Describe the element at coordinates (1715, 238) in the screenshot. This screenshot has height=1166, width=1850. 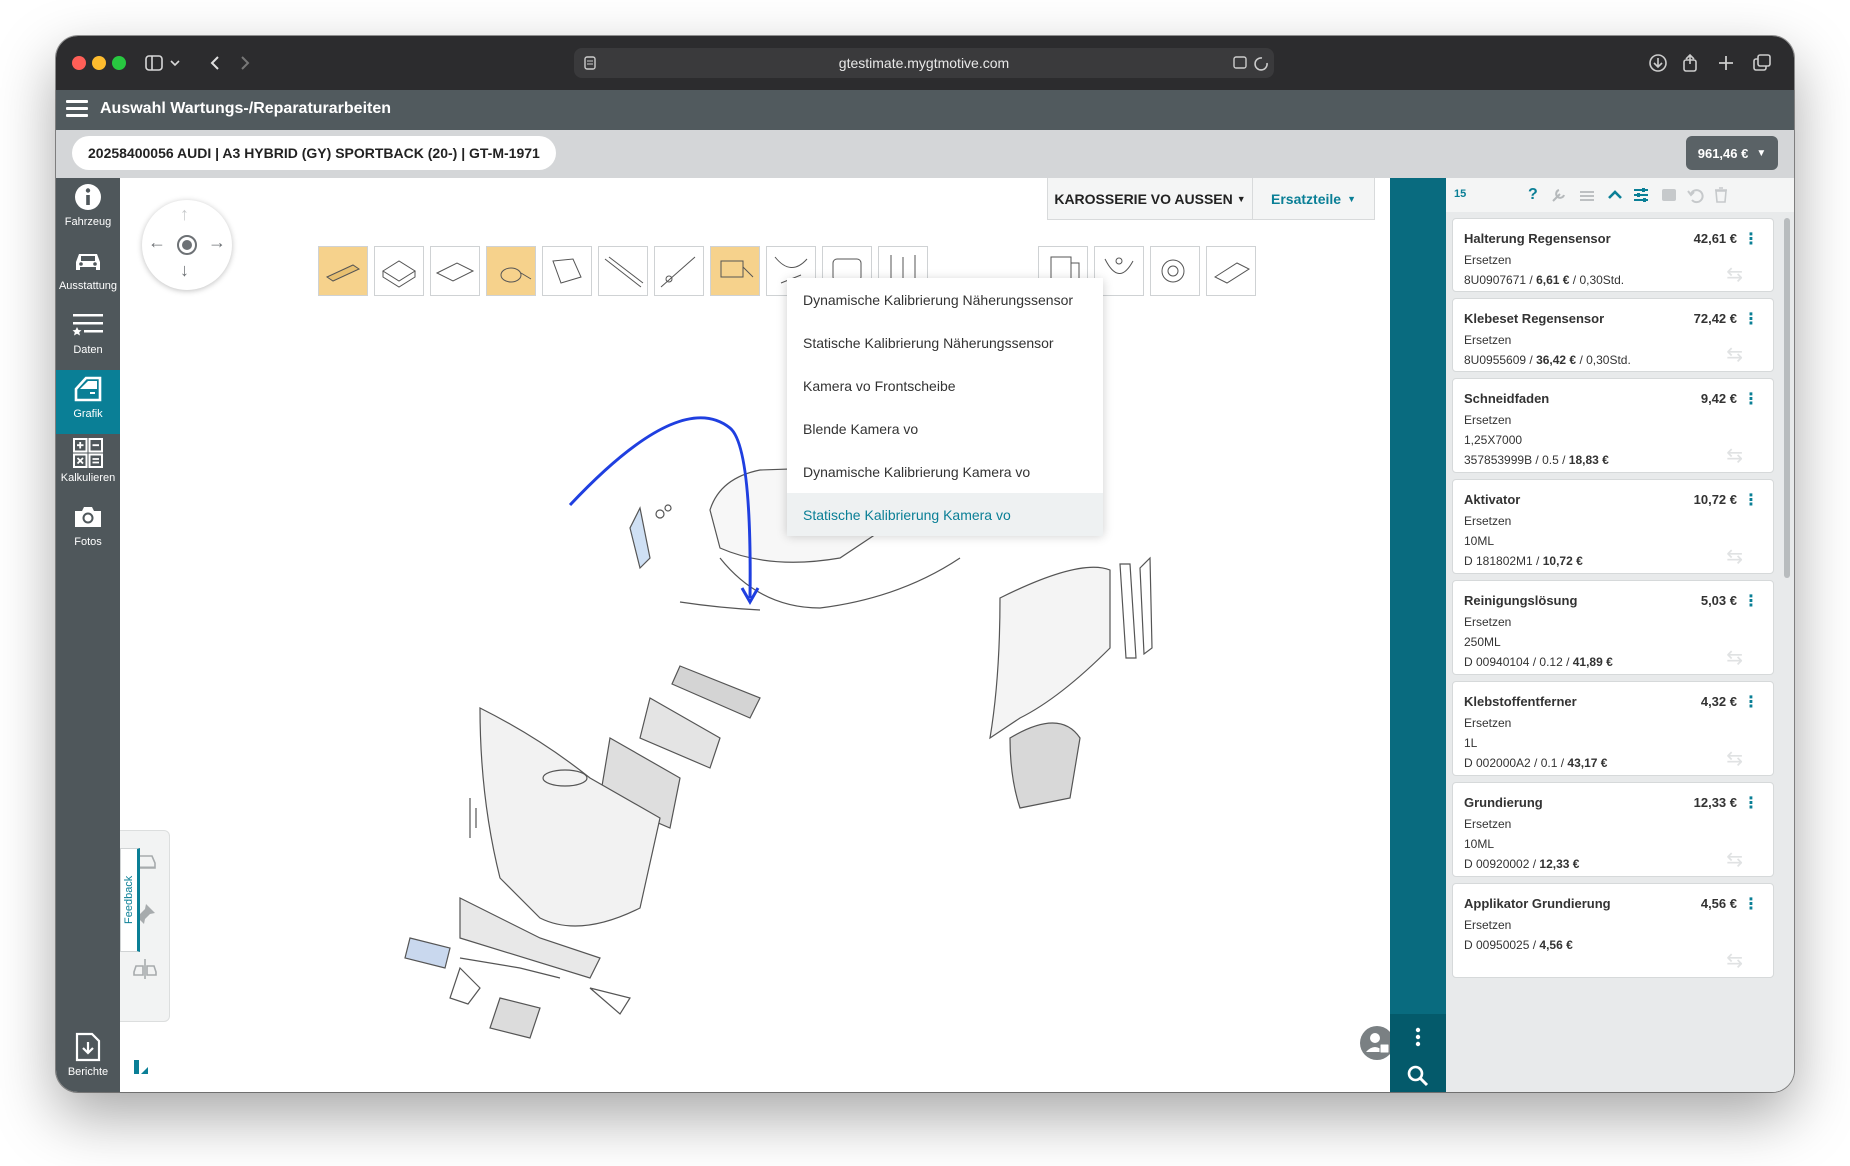
I see `part-price: 42,61 €` at that location.